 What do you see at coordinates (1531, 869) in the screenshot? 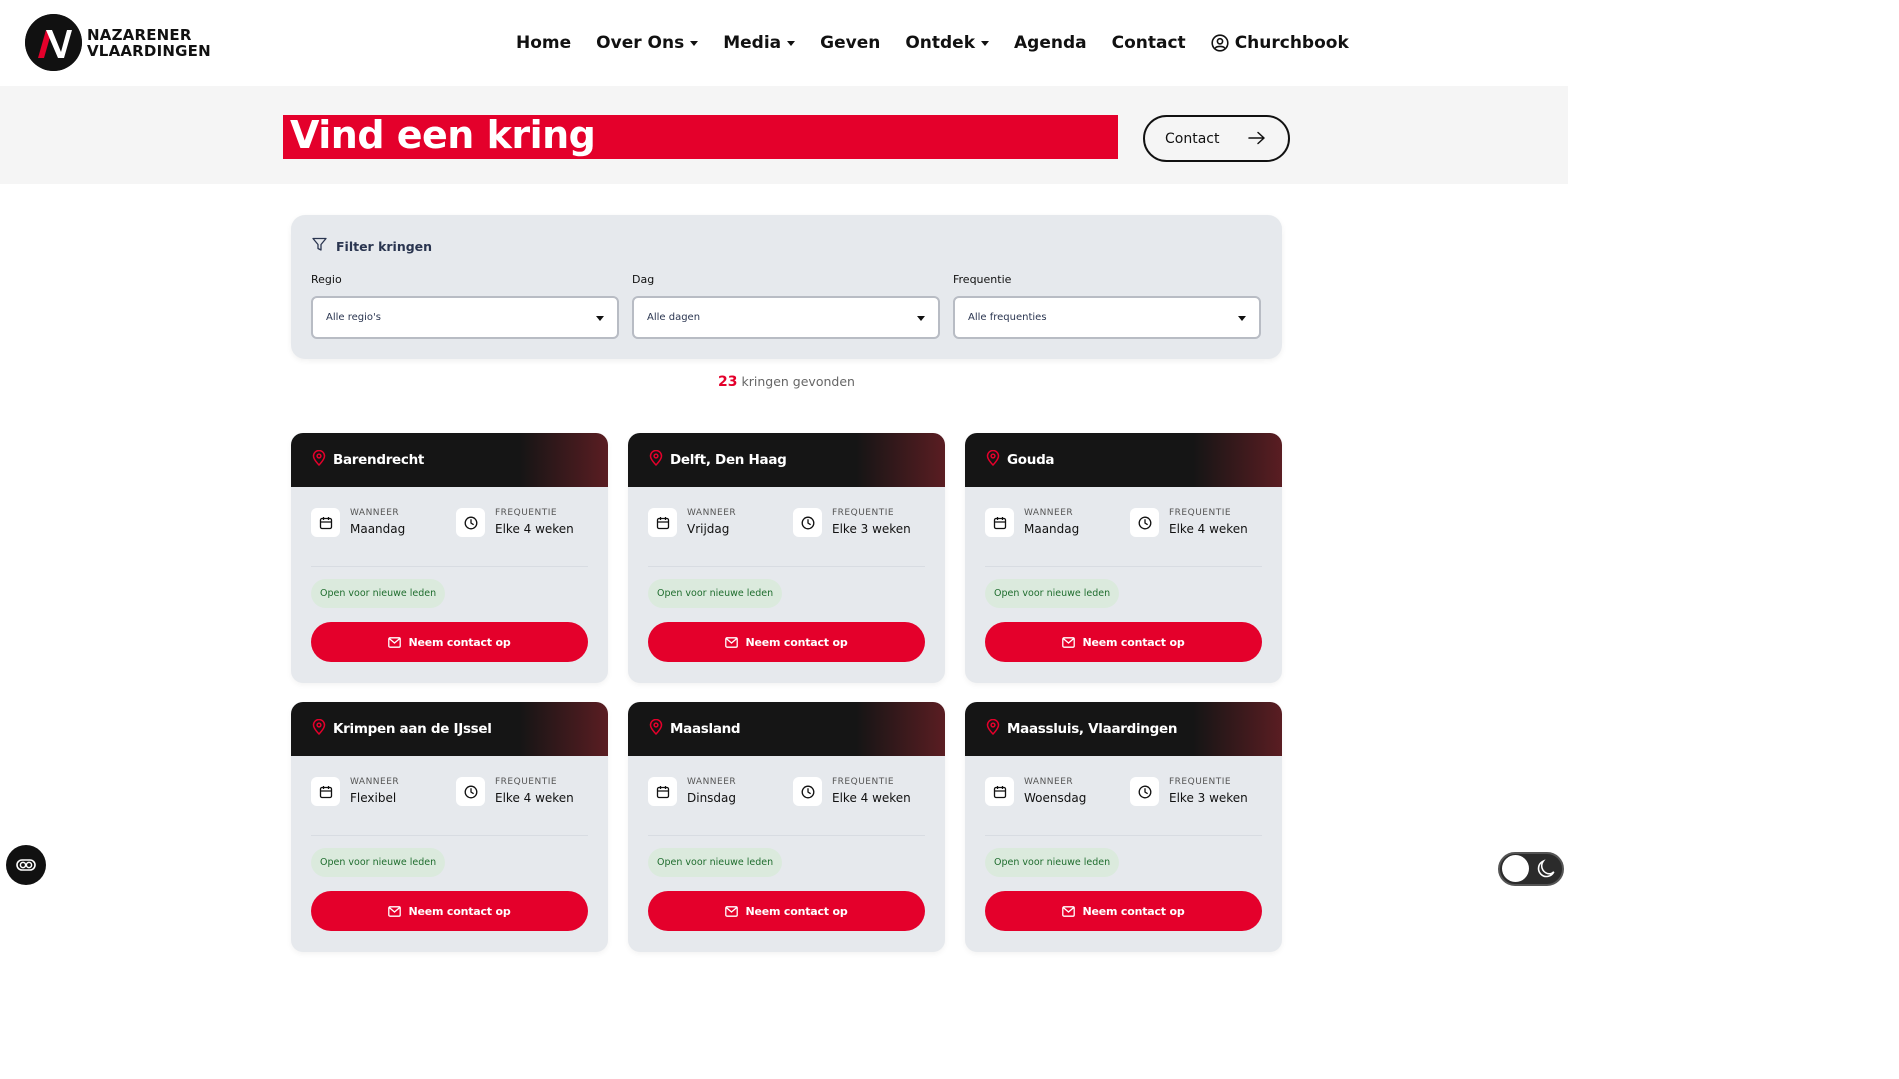
I see `theme-toggle` at bounding box center [1531, 869].